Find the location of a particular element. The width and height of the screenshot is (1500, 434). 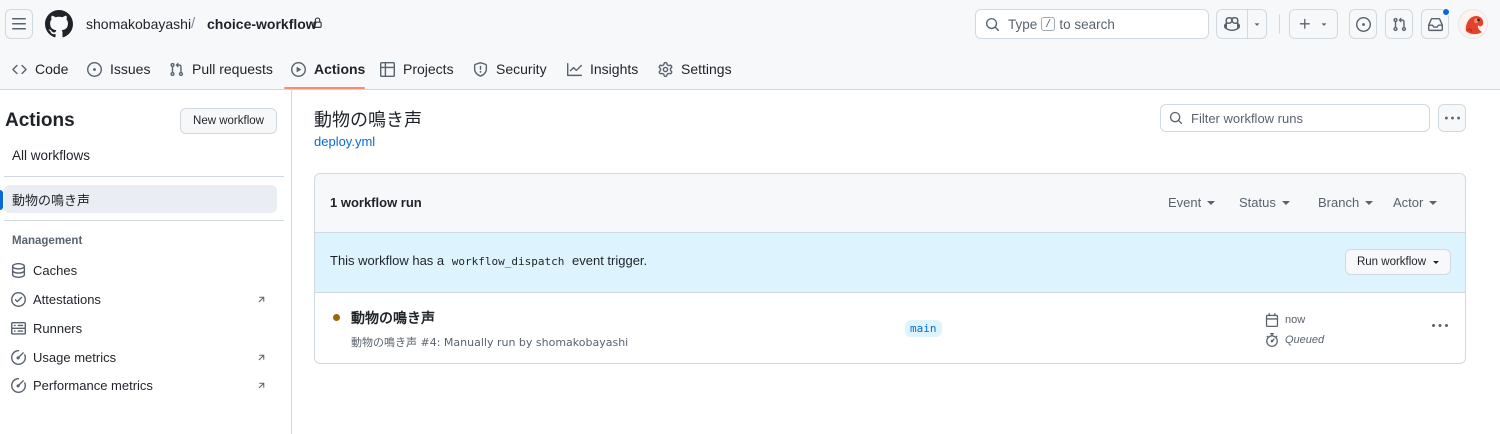

dropdown-label: Actor is located at coordinates (1408, 202).